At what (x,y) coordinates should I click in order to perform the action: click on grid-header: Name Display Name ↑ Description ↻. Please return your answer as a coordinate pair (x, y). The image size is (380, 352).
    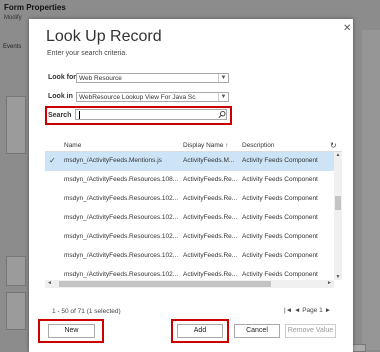
    Looking at the image, I should click on (193, 146).